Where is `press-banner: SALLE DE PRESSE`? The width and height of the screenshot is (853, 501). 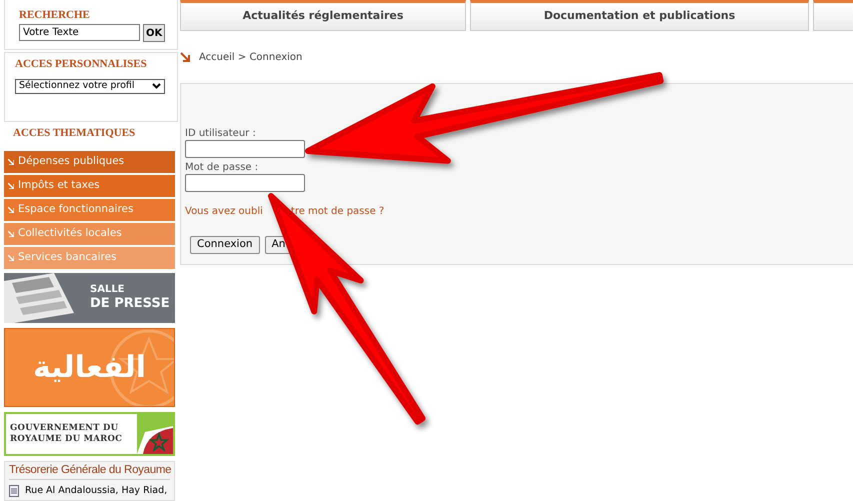 press-banner: SALLE DE PRESSE is located at coordinates (89, 297).